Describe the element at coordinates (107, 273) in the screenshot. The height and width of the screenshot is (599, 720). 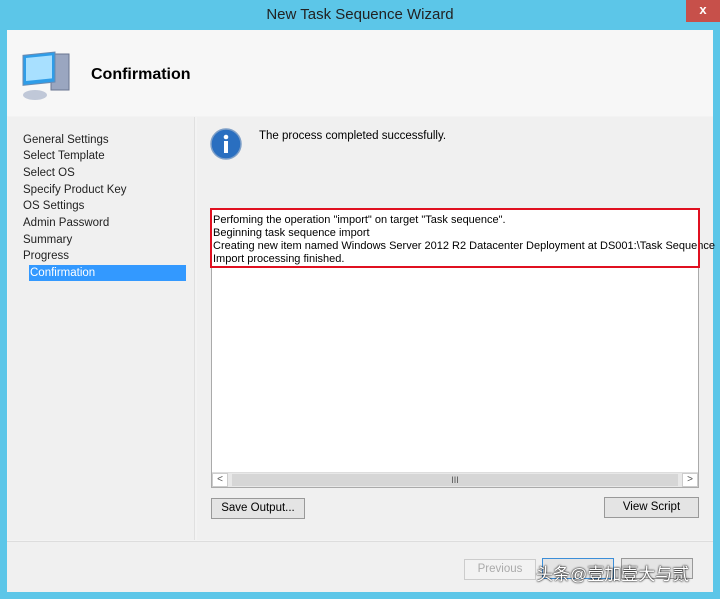
I see `step-confirmation: Confirmation` at that location.